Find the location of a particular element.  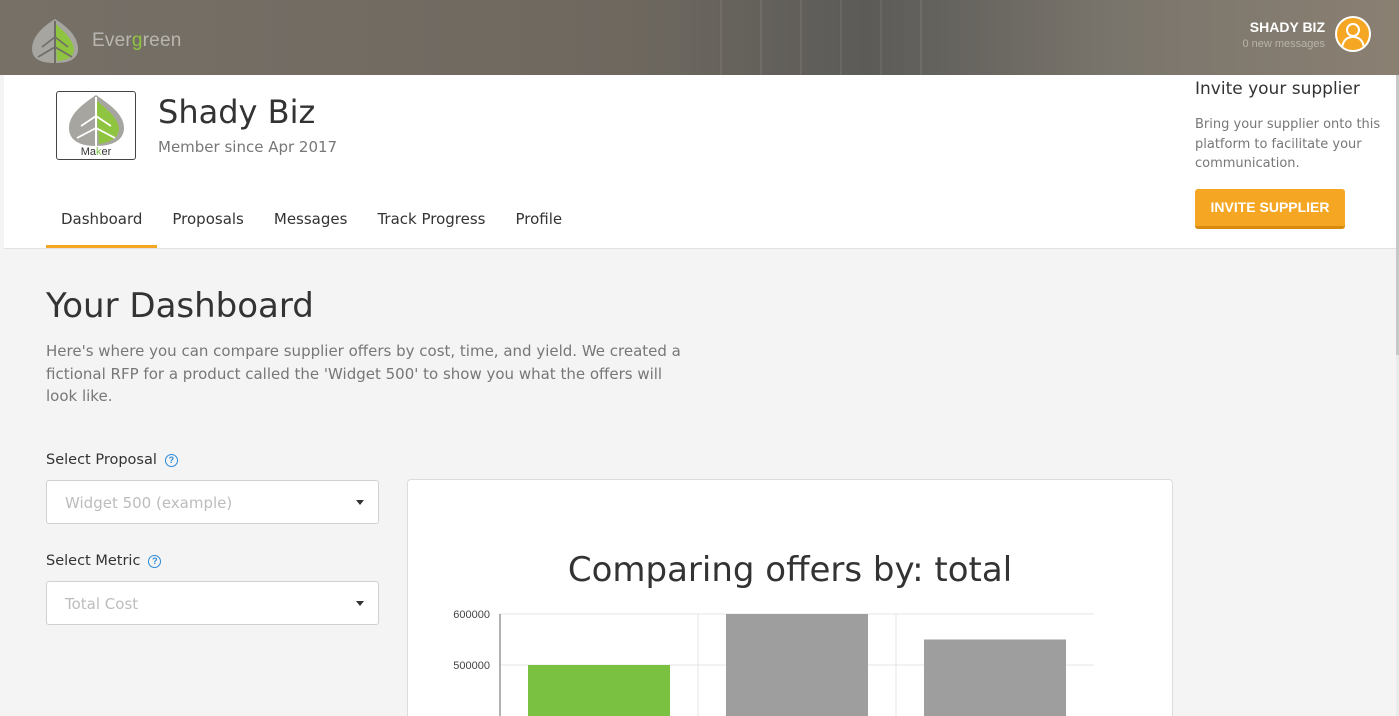

maker-logo-text: Maker is located at coordinates (96, 152).